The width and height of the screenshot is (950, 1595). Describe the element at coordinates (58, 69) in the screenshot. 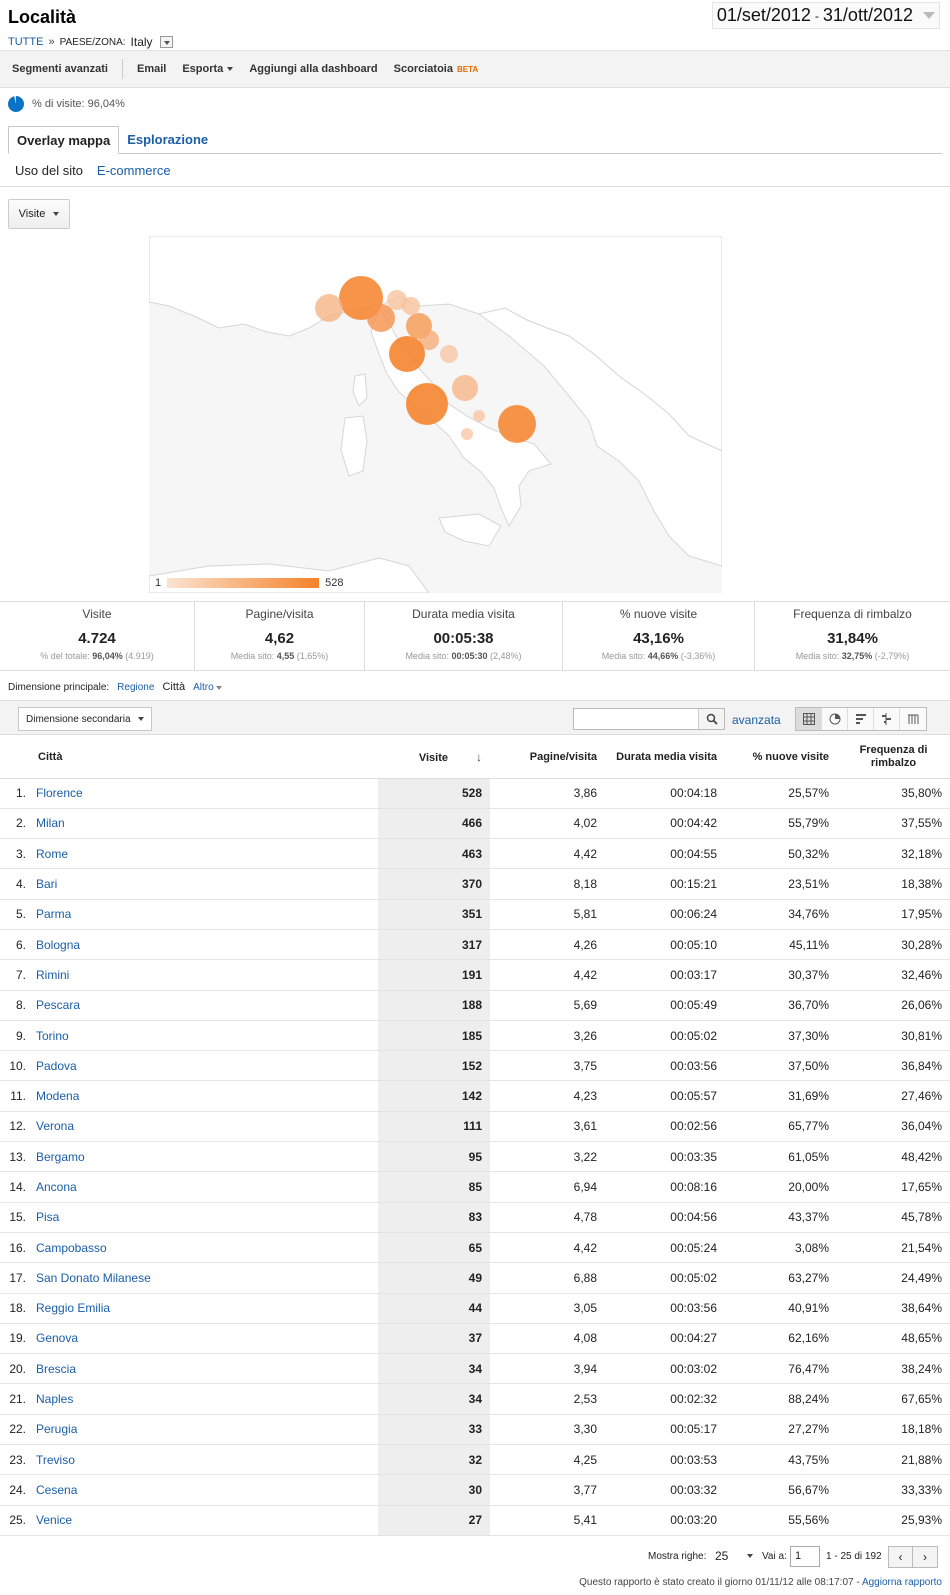

I see `advanced-segments-button: Segmenti avanzati` at that location.